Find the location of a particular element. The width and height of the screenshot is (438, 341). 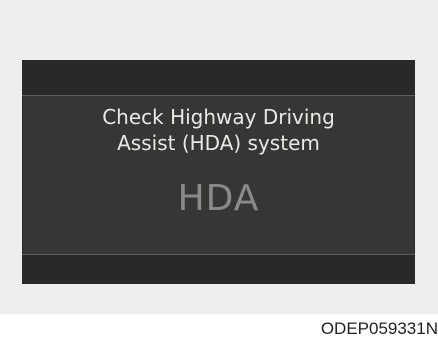

hda-feature-label: HDA is located at coordinates (218, 198).